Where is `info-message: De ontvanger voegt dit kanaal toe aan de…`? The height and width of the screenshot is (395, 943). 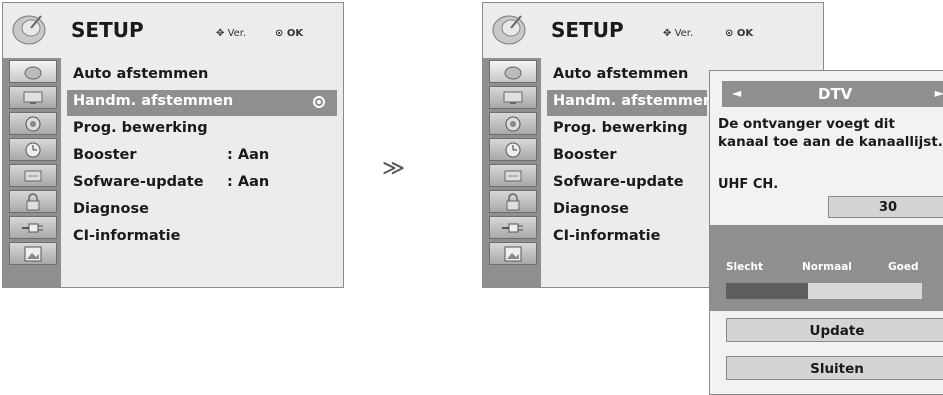 info-message: De ontvanger voegt dit kanaal toe aan de… is located at coordinates (830, 133).